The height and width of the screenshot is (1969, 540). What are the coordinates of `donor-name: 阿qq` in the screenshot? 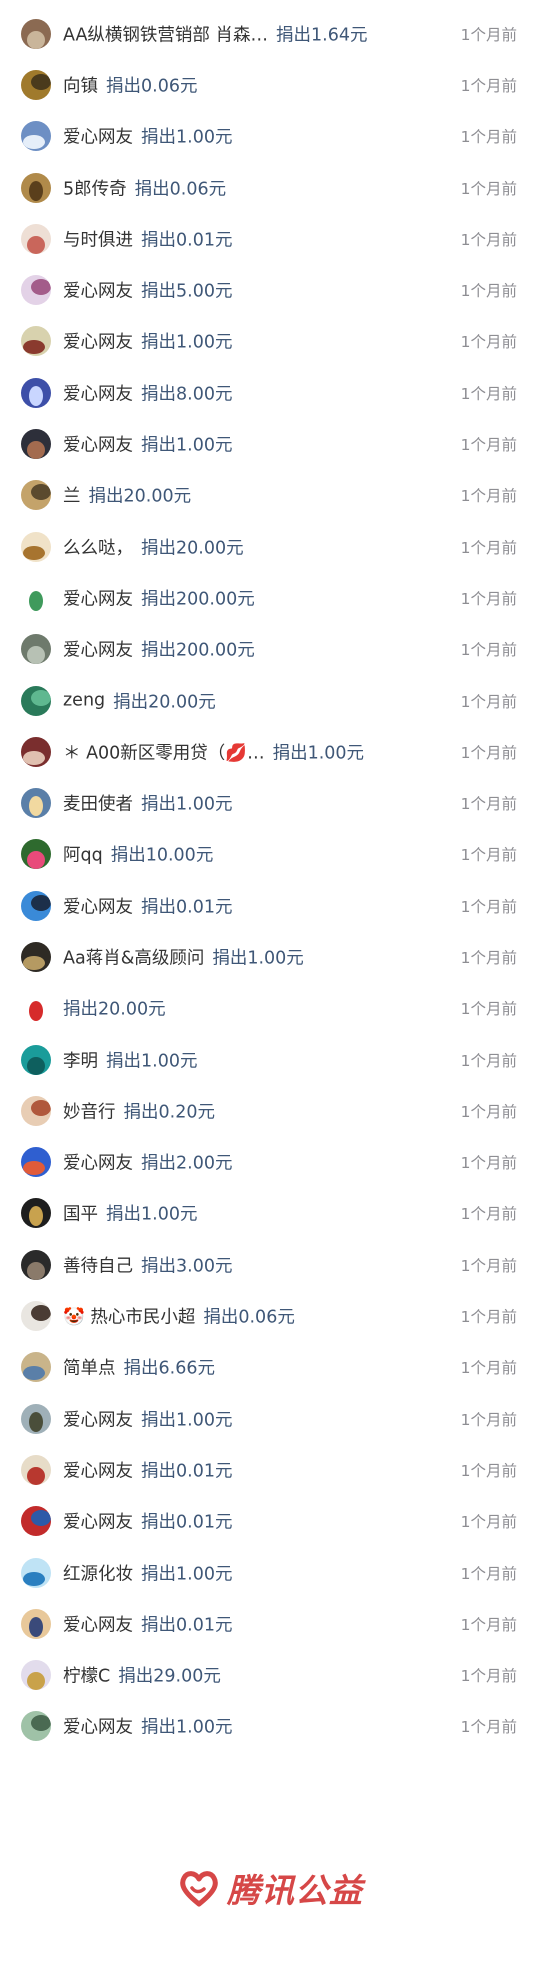 It's located at (83, 855).